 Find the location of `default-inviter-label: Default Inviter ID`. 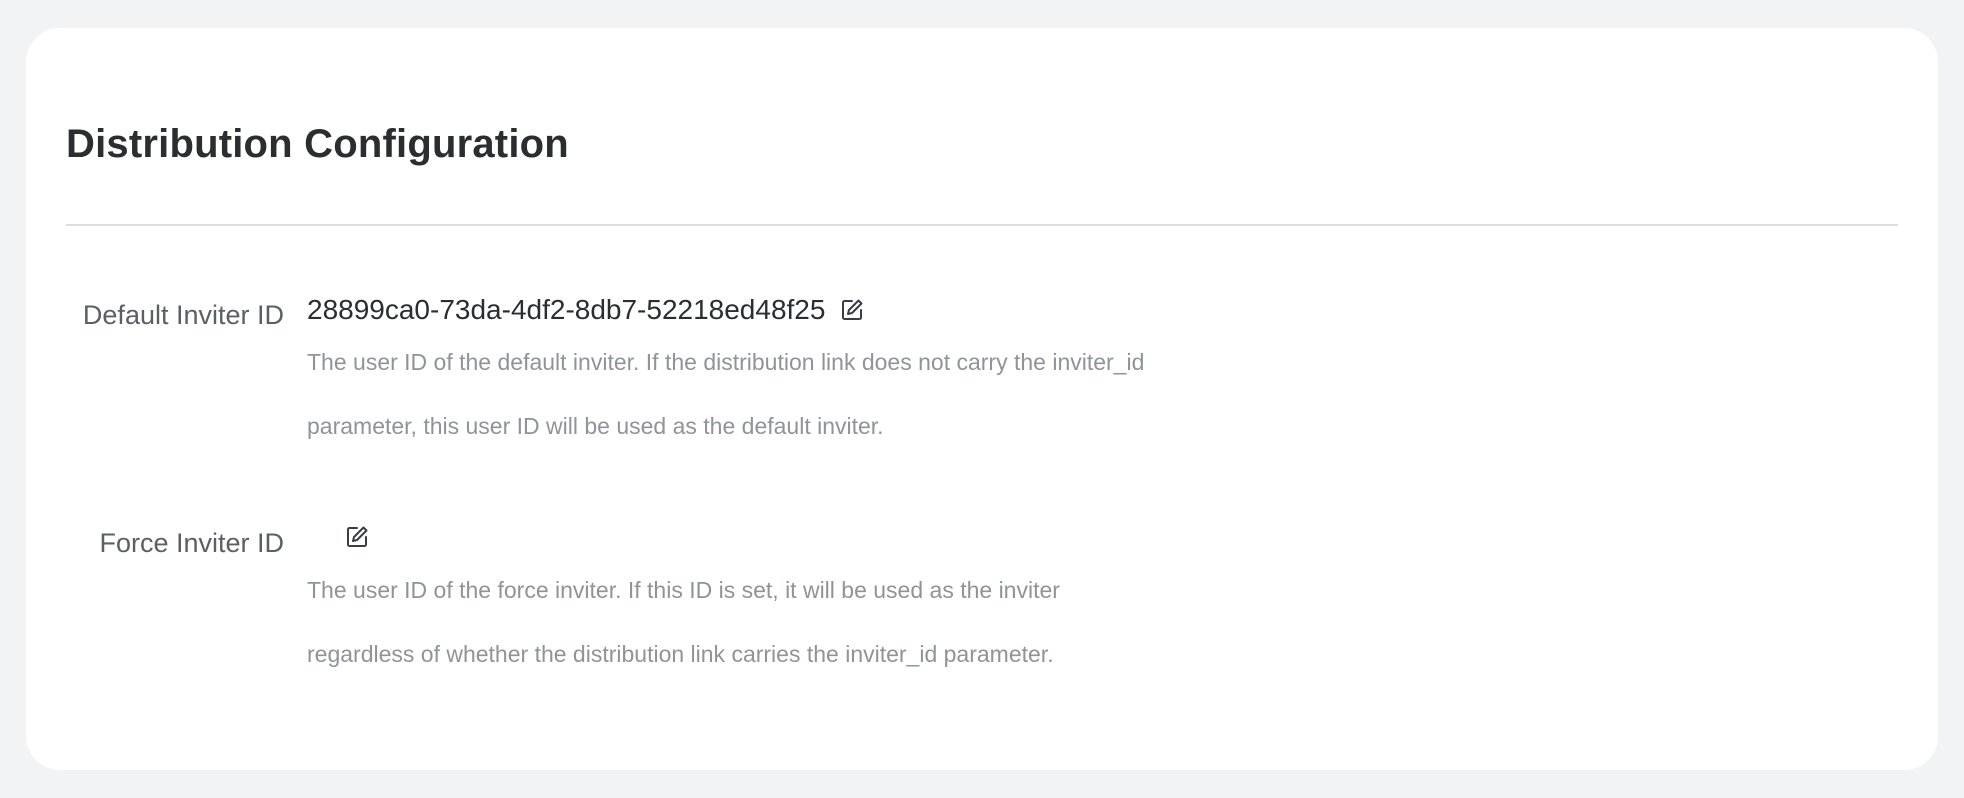

default-inviter-label: Default Inviter ID is located at coordinates (183, 315).